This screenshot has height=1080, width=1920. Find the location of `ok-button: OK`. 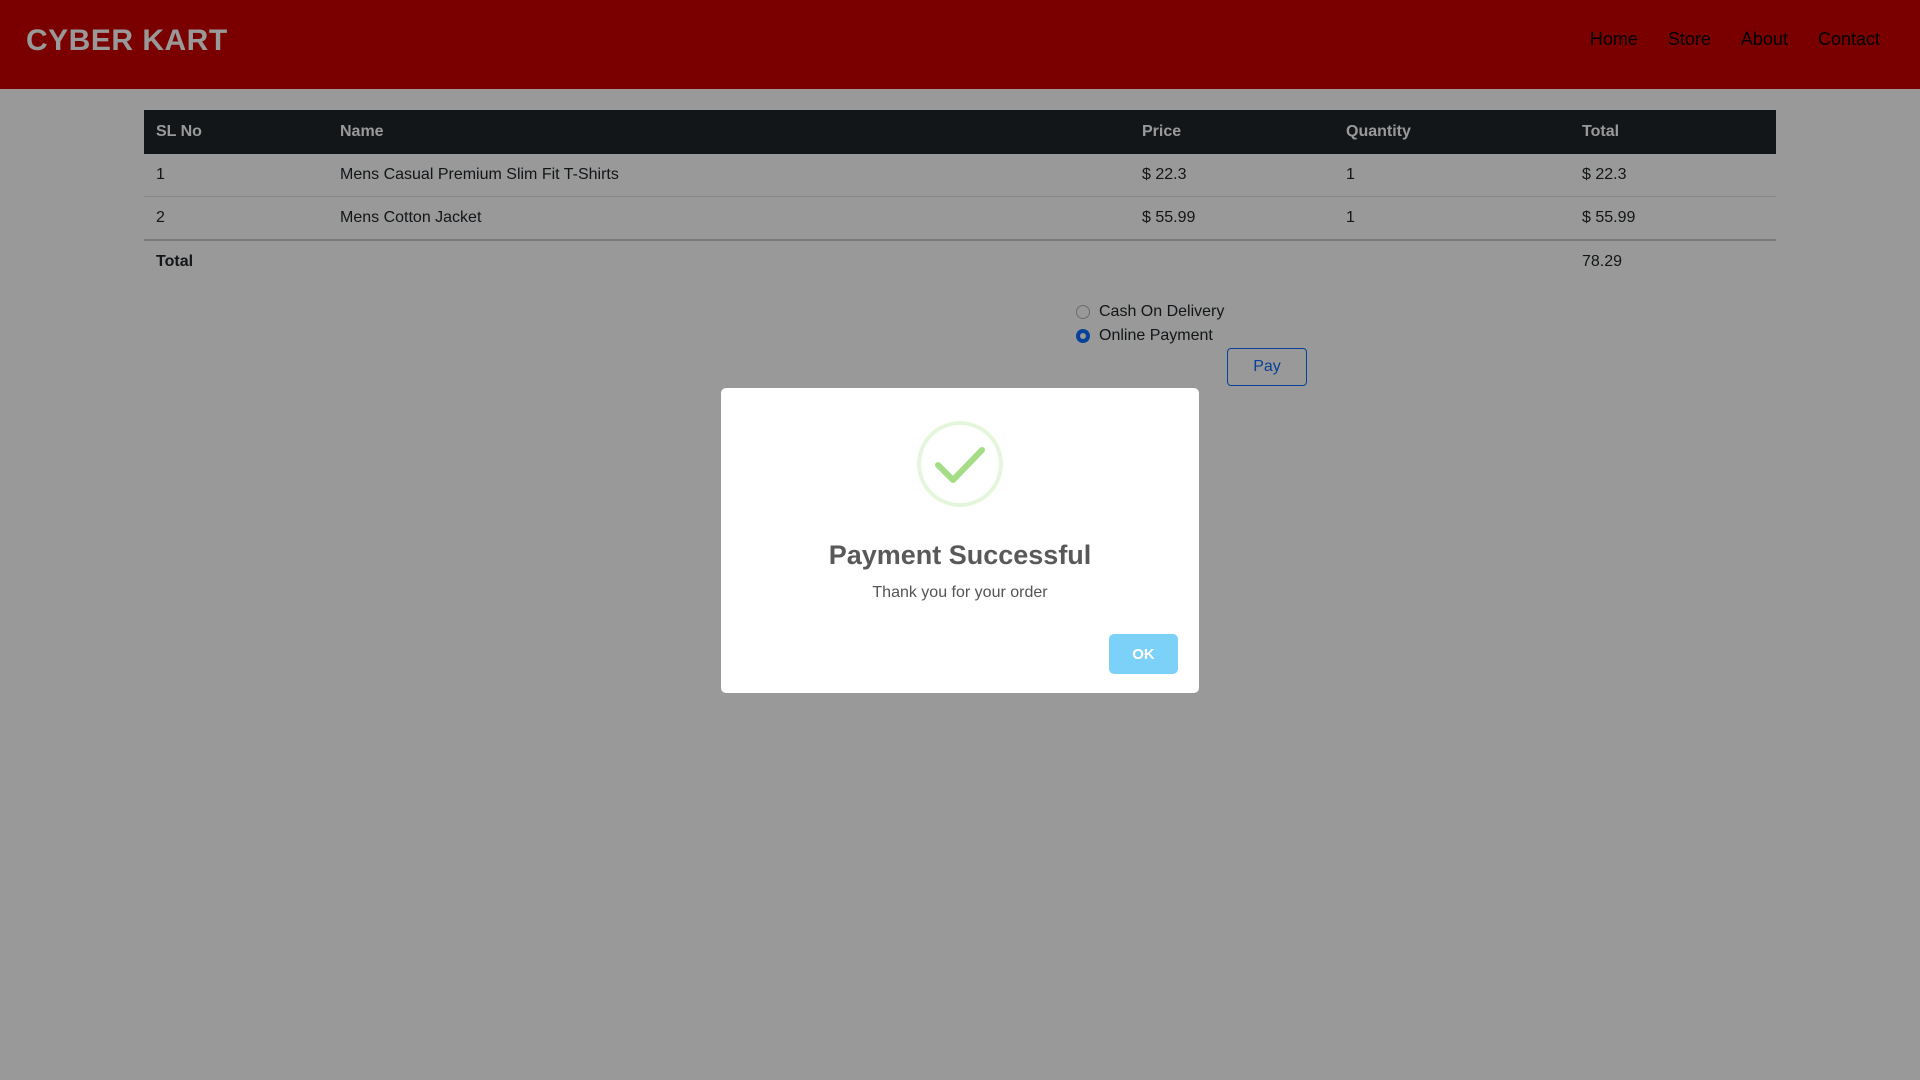

ok-button: OK is located at coordinates (1143, 654).